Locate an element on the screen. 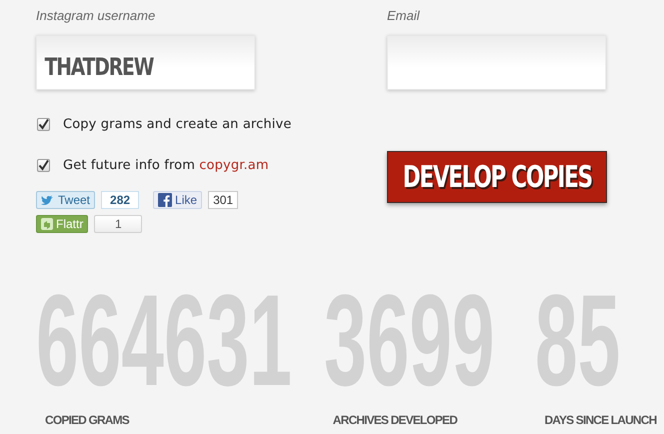 The image size is (664, 434). option-label: Get future info from copygr.am is located at coordinates (166, 165).